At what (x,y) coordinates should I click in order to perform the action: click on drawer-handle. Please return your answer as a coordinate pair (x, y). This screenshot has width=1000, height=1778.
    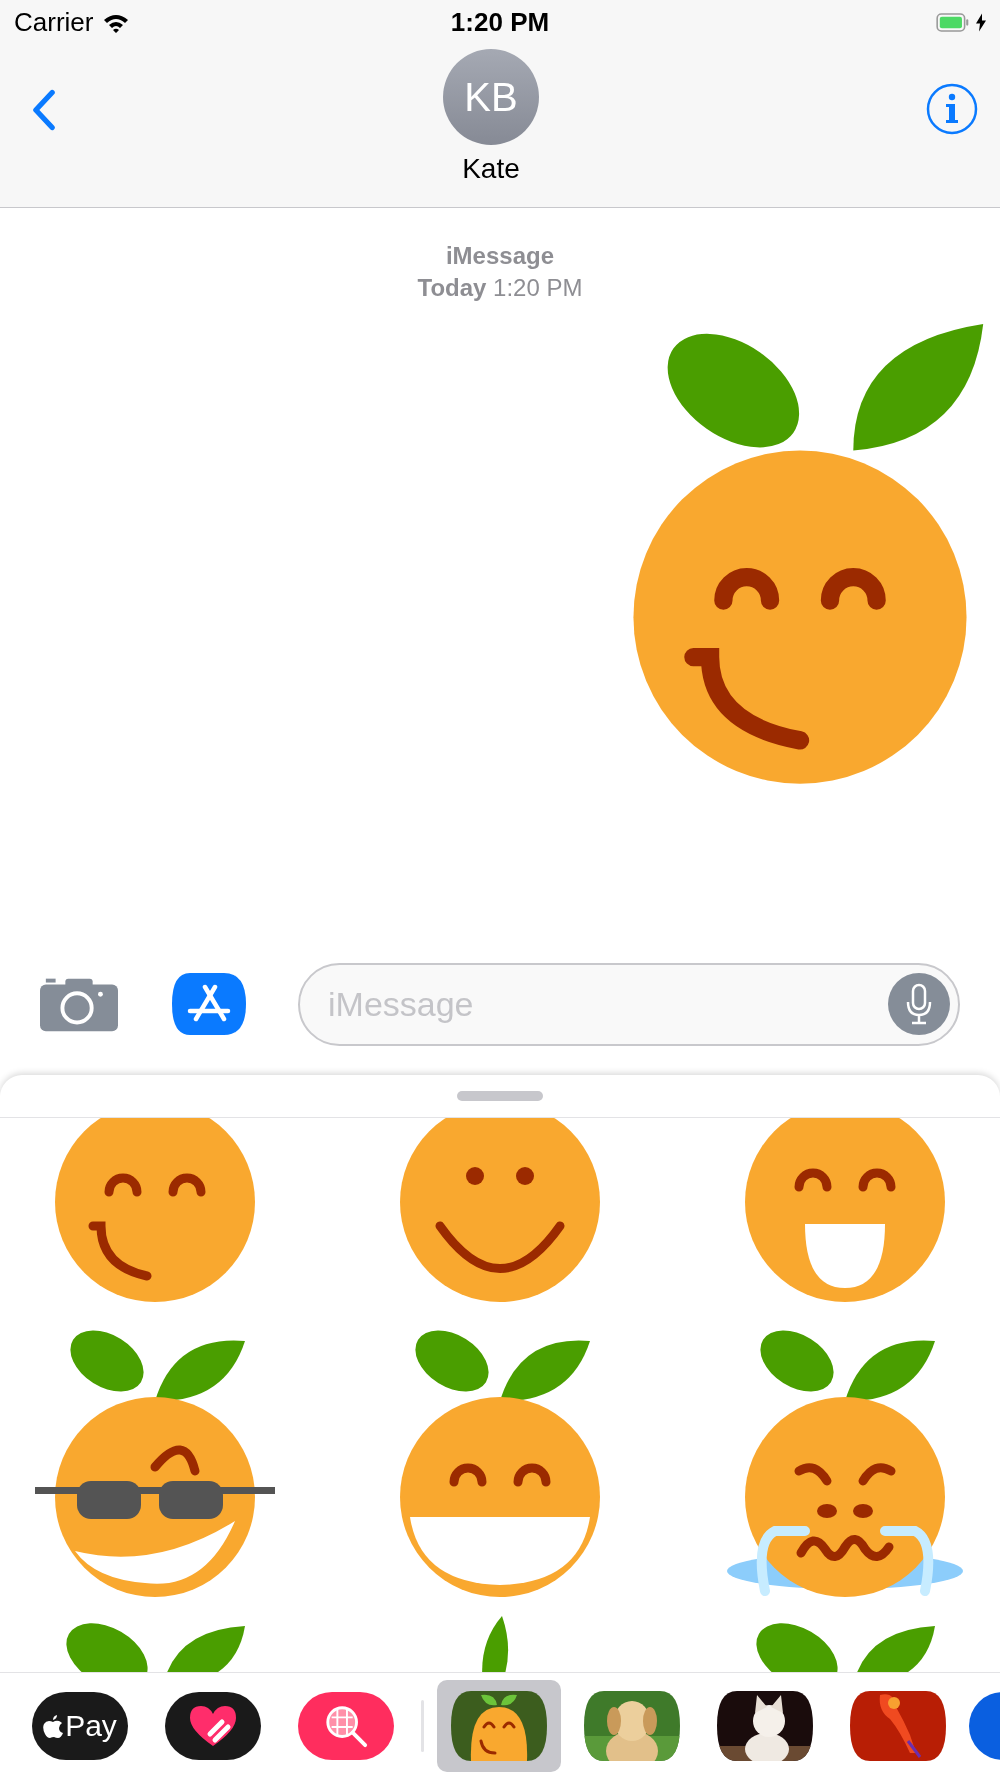
    Looking at the image, I should click on (500, 1096).